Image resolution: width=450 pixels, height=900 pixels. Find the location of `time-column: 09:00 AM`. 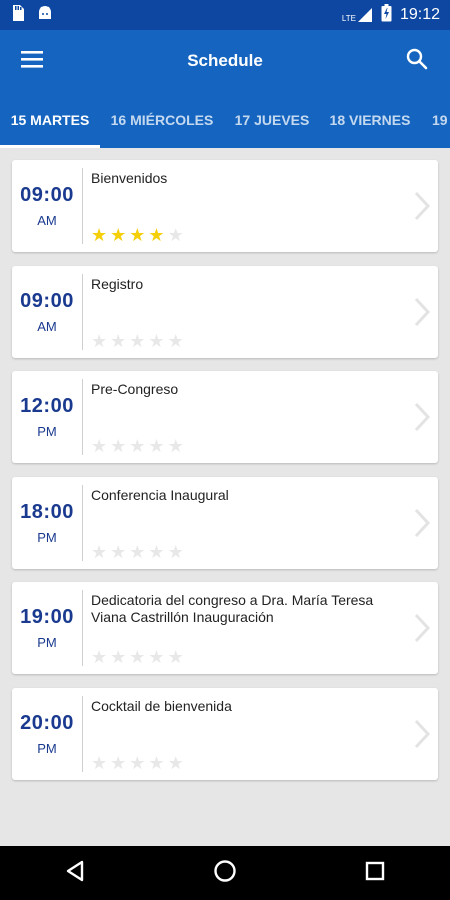

time-column: 09:00 AM is located at coordinates (47, 206).